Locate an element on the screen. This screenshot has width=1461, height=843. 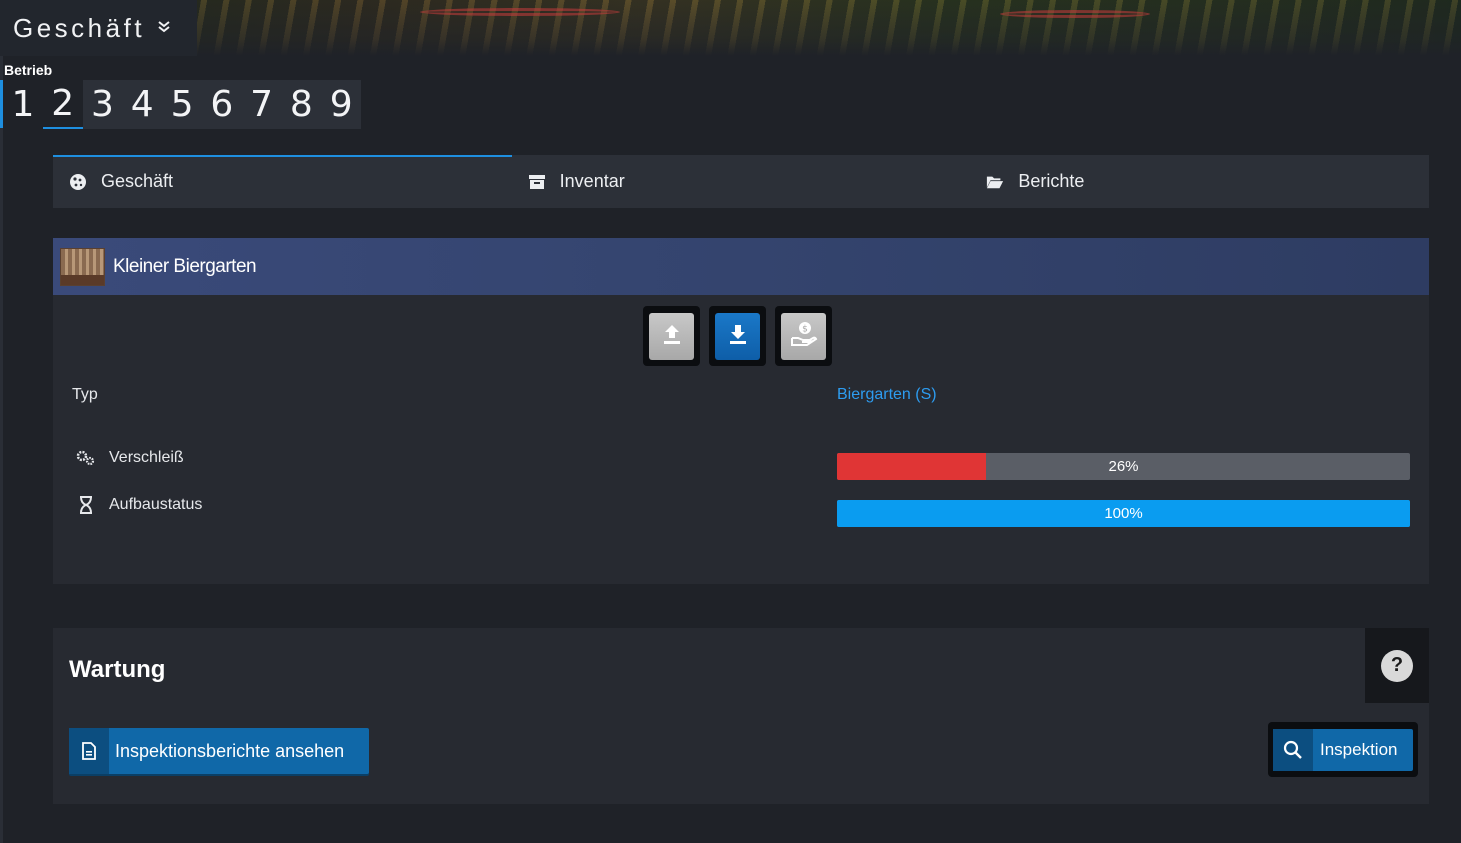
wear-progress-bar: 26% is located at coordinates (1123, 466).